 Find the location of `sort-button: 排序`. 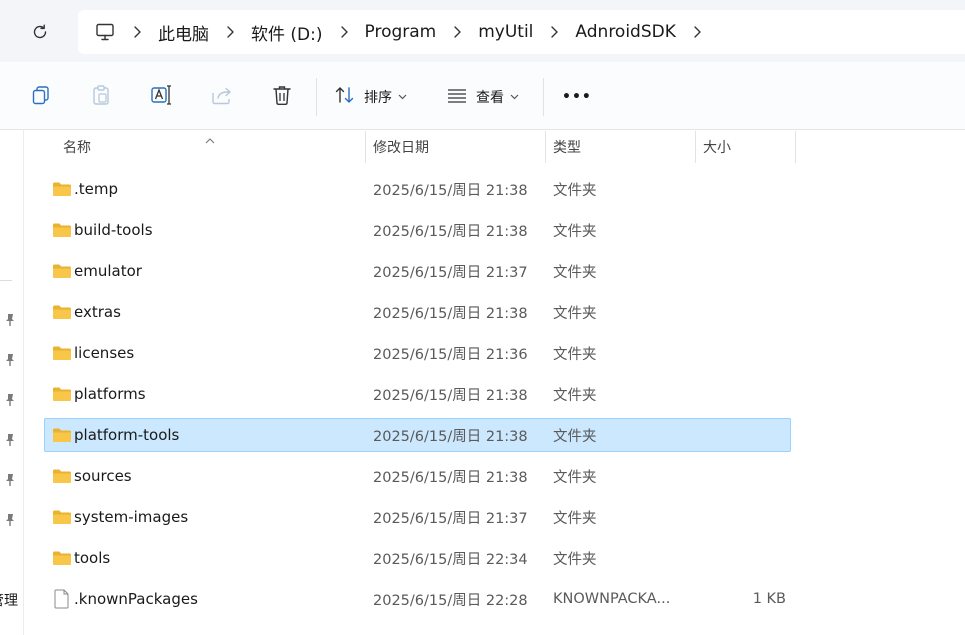

sort-button: 排序 is located at coordinates (370, 97).